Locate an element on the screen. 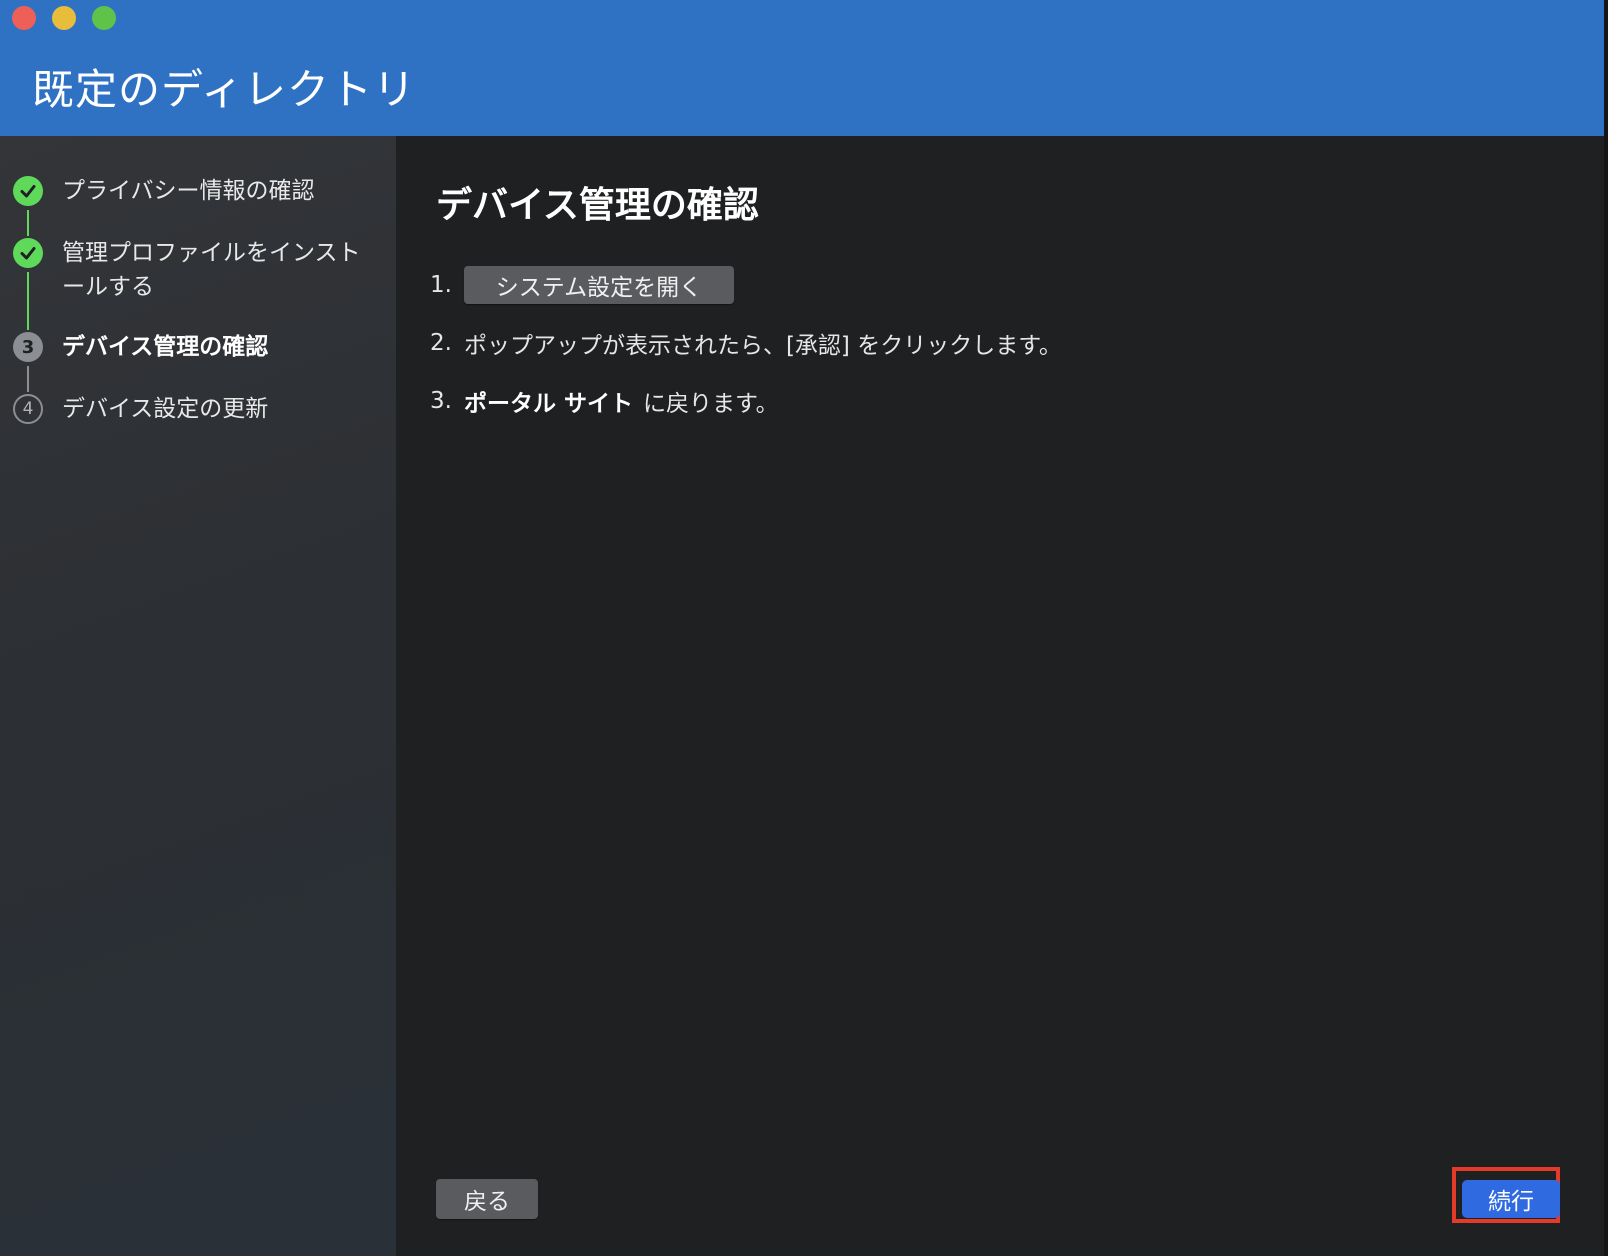 This screenshot has width=1608, height=1256. step-number: 2. is located at coordinates (441, 343).